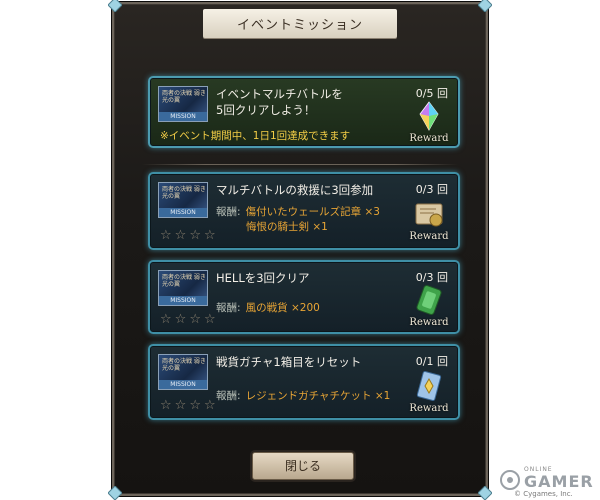 Image resolution: width=600 pixels, height=500 pixels. What do you see at coordinates (255, 136) in the screenshot?
I see `mission-note: ※イベント期間中、1日1回達成できます` at bounding box center [255, 136].